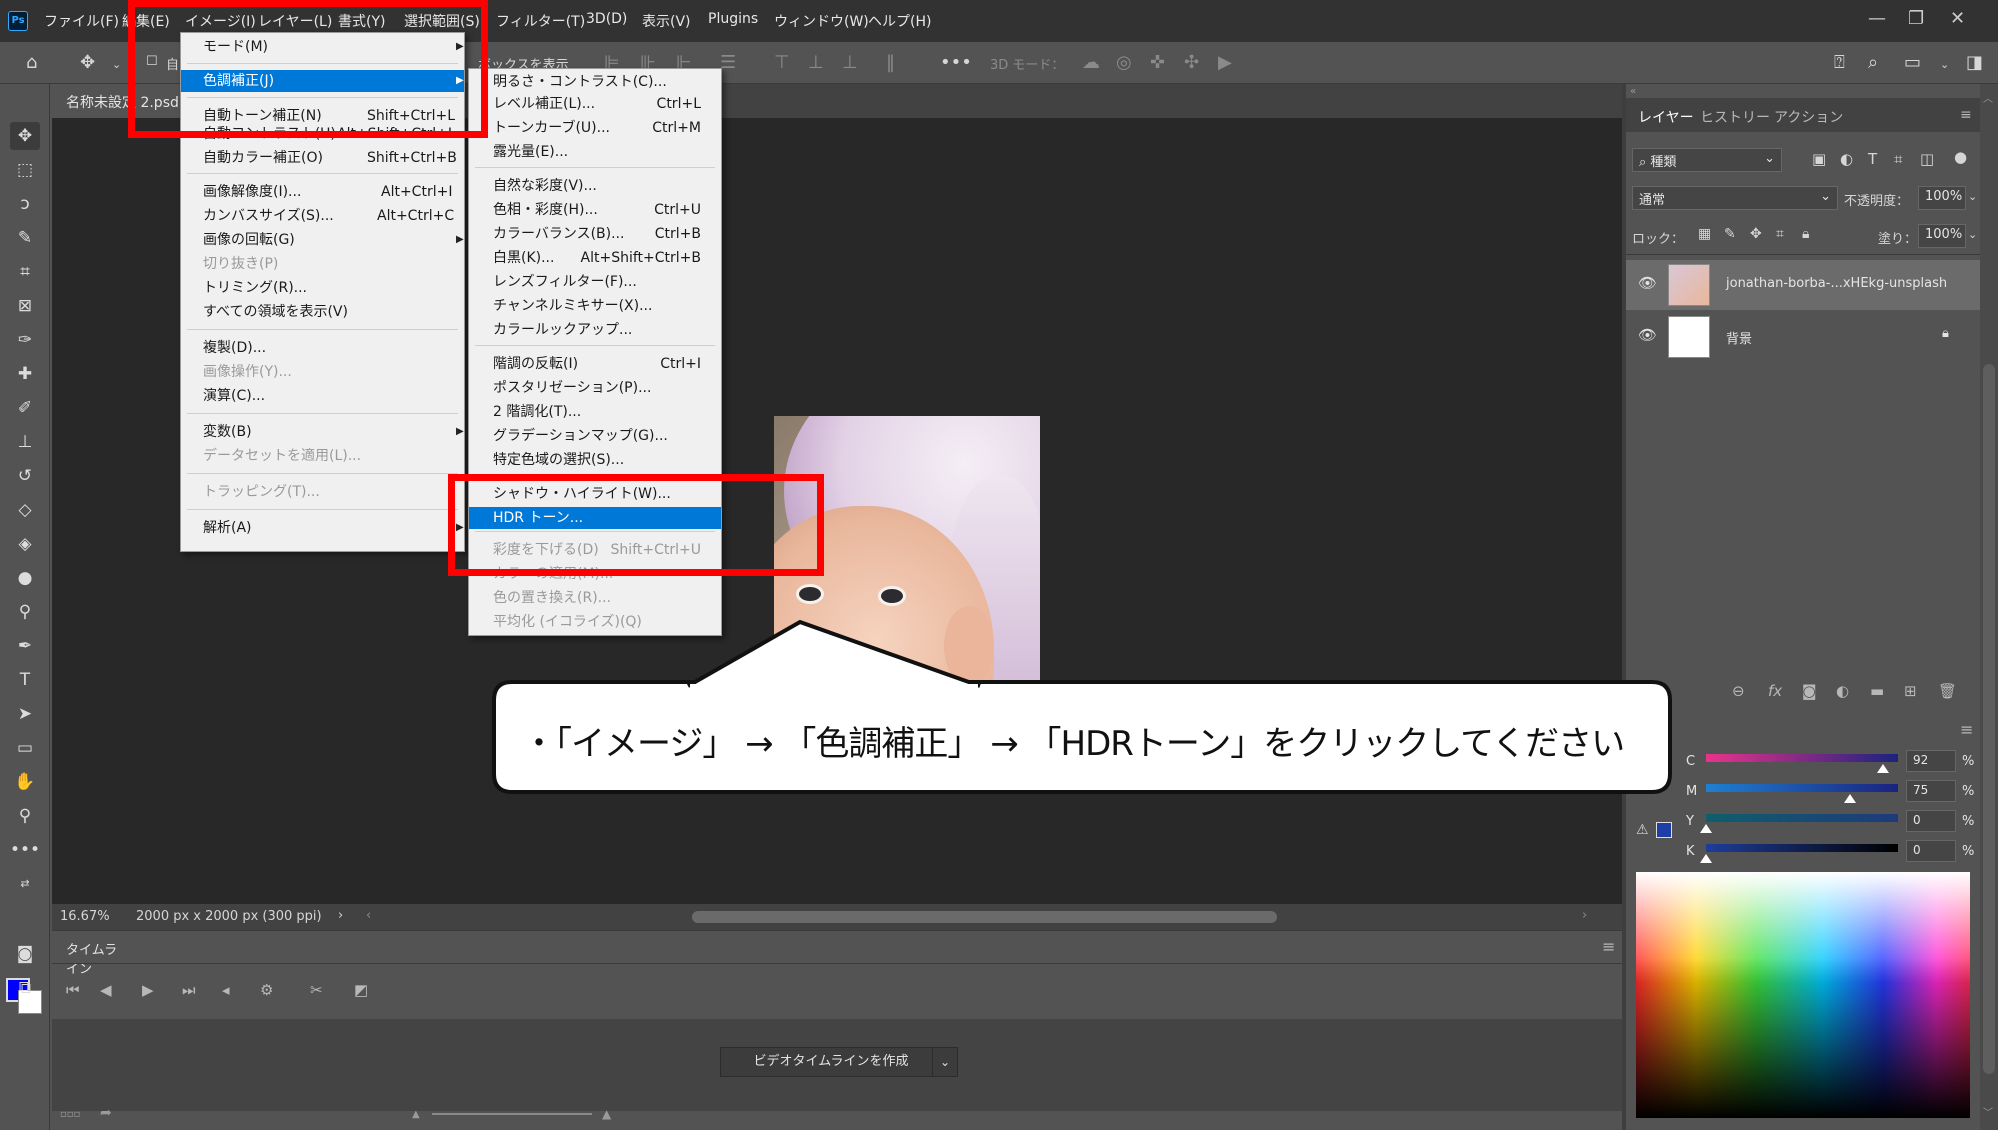 The height and width of the screenshot is (1132, 2000). Describe the element at coordinates (25, 578) in the screenshot. I see `blur-tool: ●` at that location.